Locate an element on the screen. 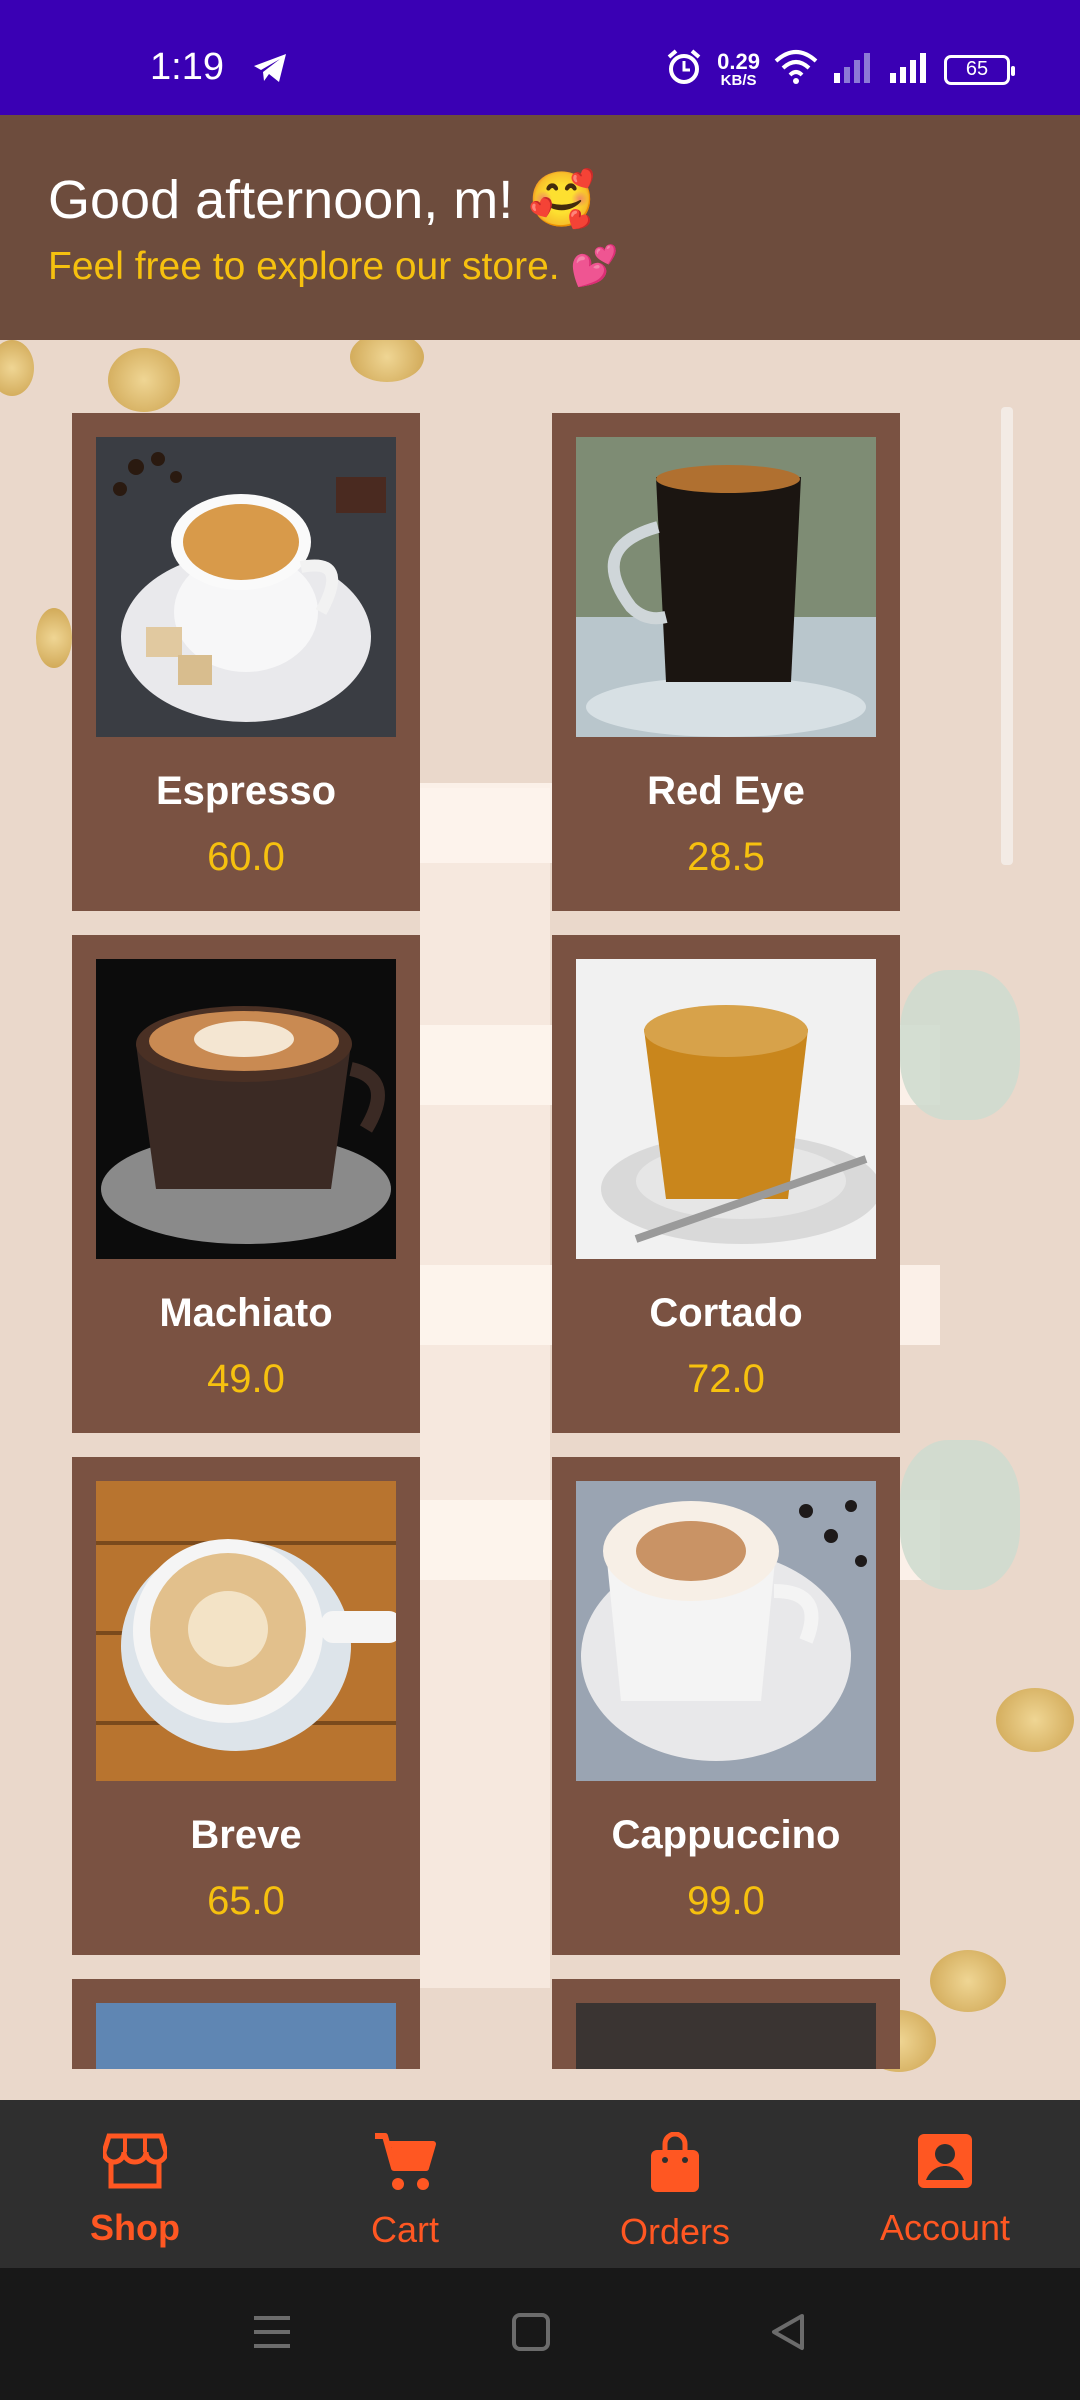  nav-label: Orders is located at coordinates (675, 2231).